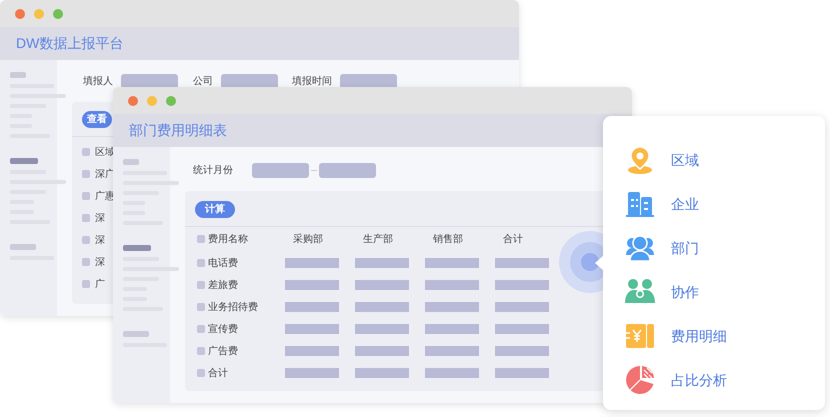 The image size is (830, 417). Describe the element at coordinates (203, 82) in the screenshot. I see `field-label: 公司` at that location.